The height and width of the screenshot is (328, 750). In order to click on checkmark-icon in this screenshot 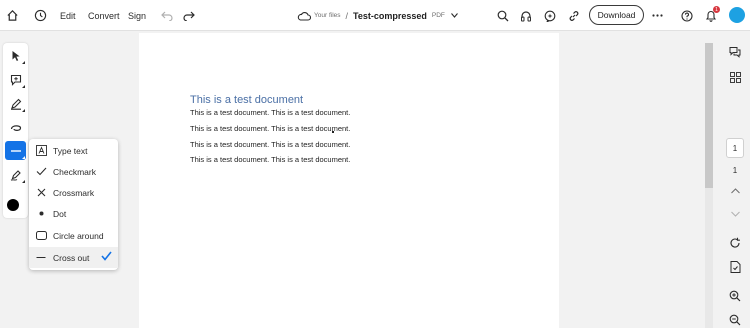, I will do `click(41, 171)`.